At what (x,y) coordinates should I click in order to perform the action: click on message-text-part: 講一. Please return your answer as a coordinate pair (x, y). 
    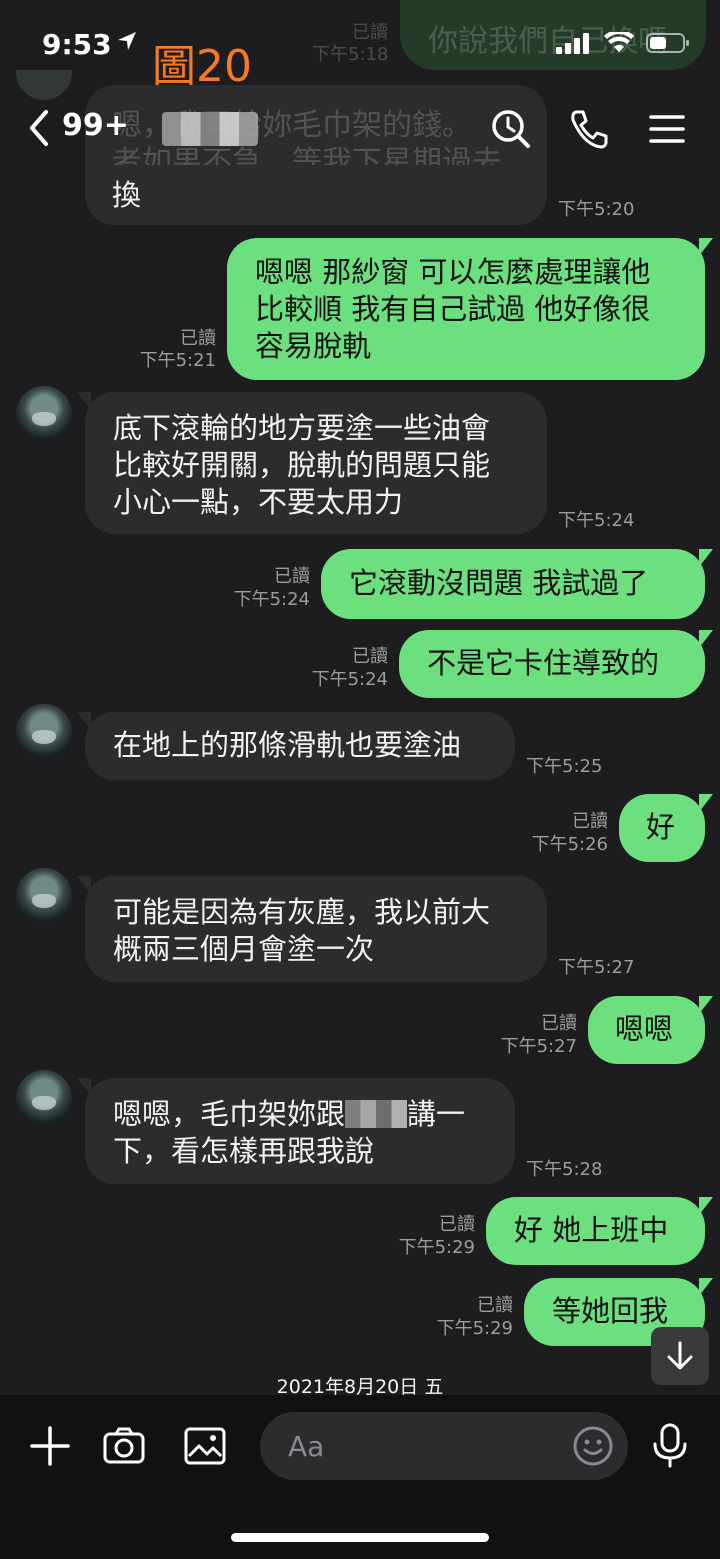
    Looking at the image, I should click on (436, 1114).